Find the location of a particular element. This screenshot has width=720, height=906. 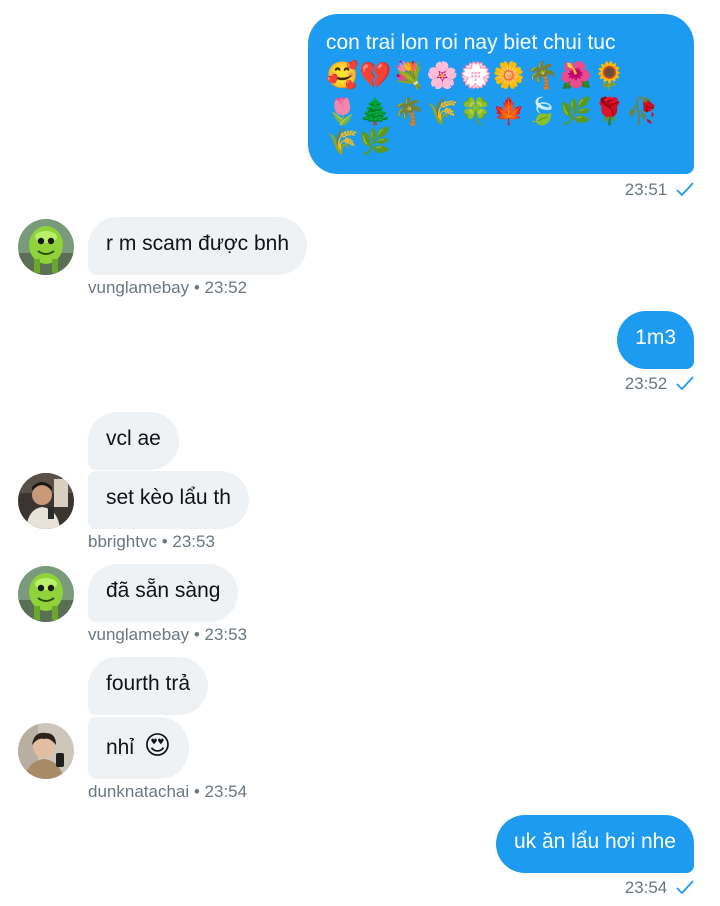

received-message-bubble: vcl ae is located at coordinates (133, 441).